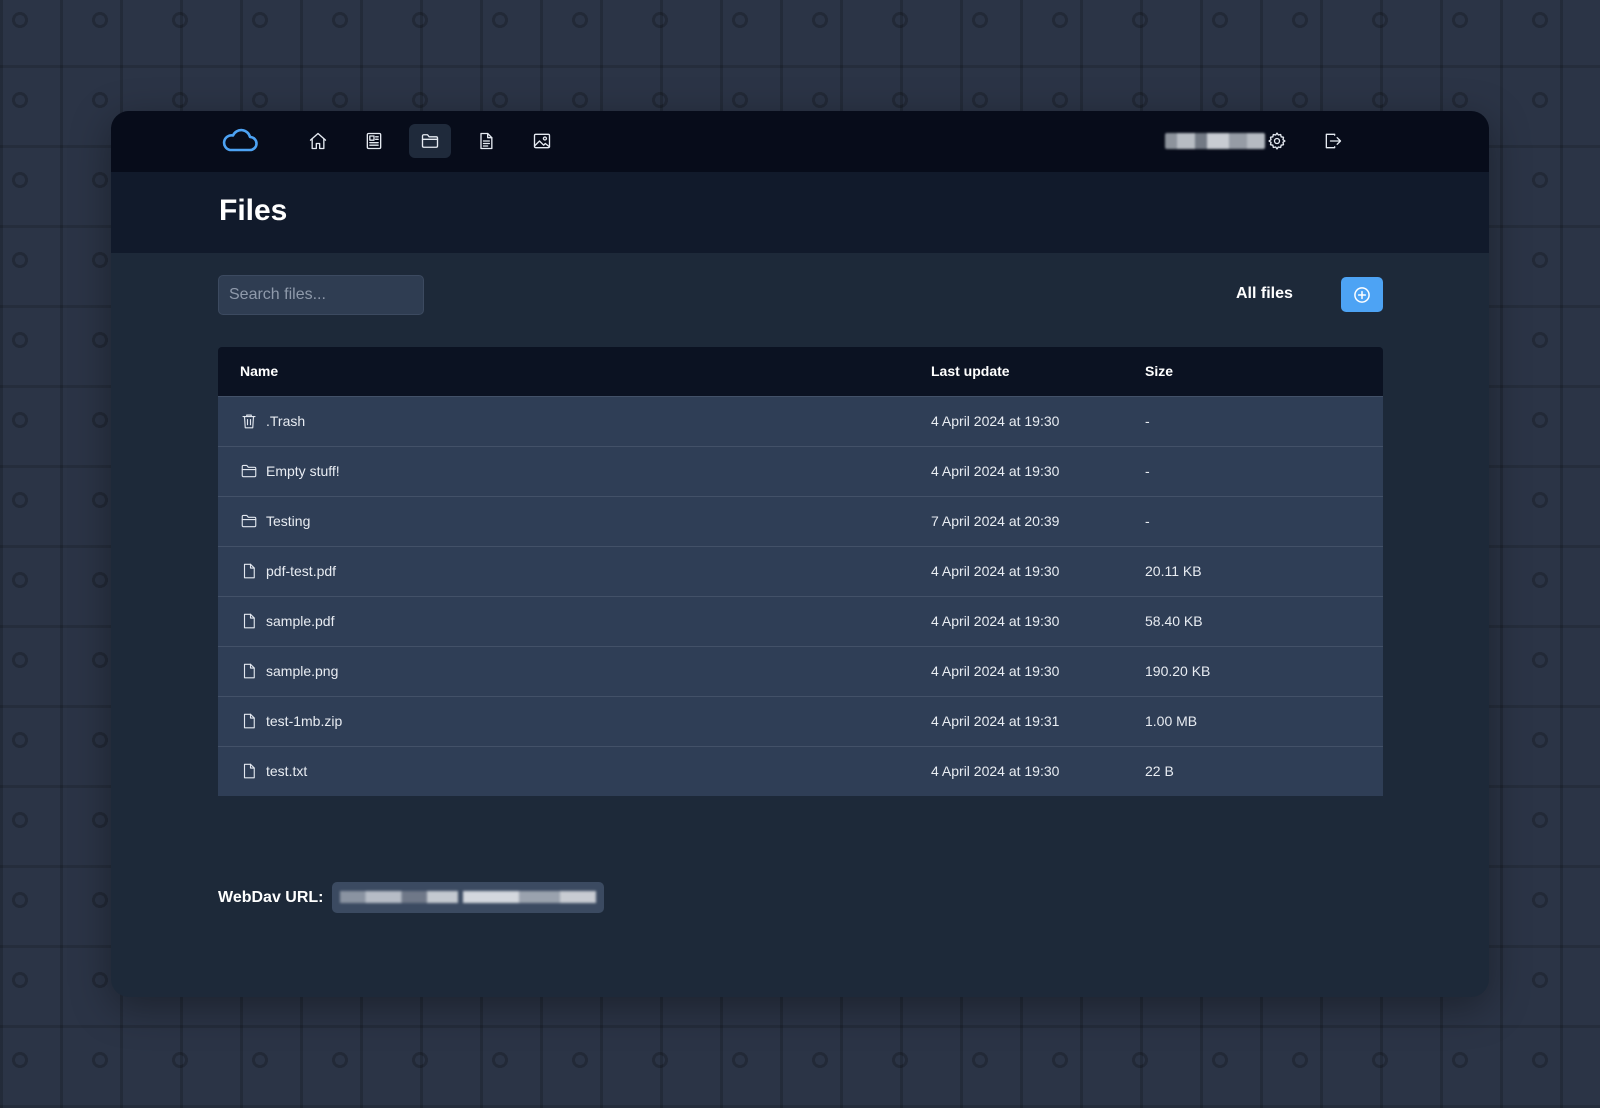  Describe the element at coordinates (1159, 771) in the screenshot. I see `file-size: 22 B` at that location.